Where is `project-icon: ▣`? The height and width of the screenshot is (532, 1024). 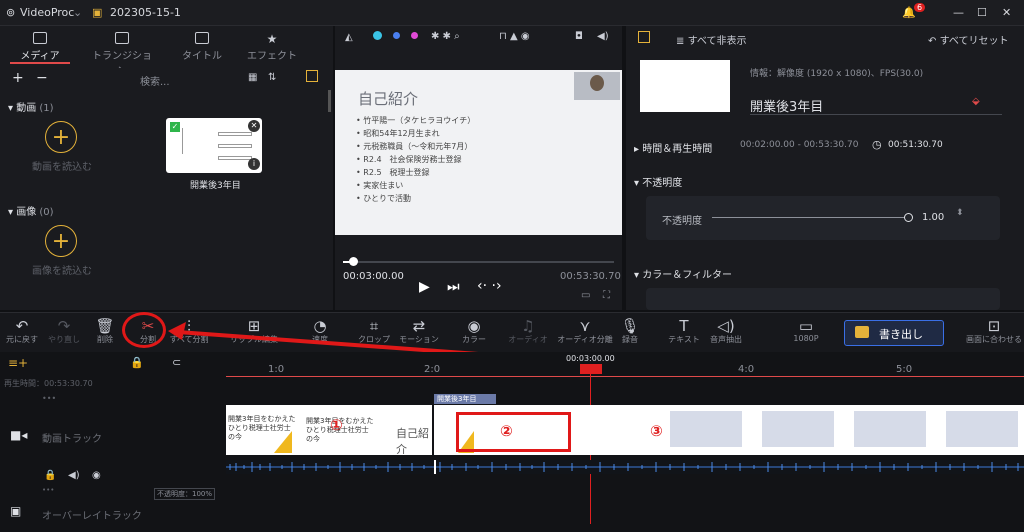
project-icon: ▣ is located at coordinates (97, 12).